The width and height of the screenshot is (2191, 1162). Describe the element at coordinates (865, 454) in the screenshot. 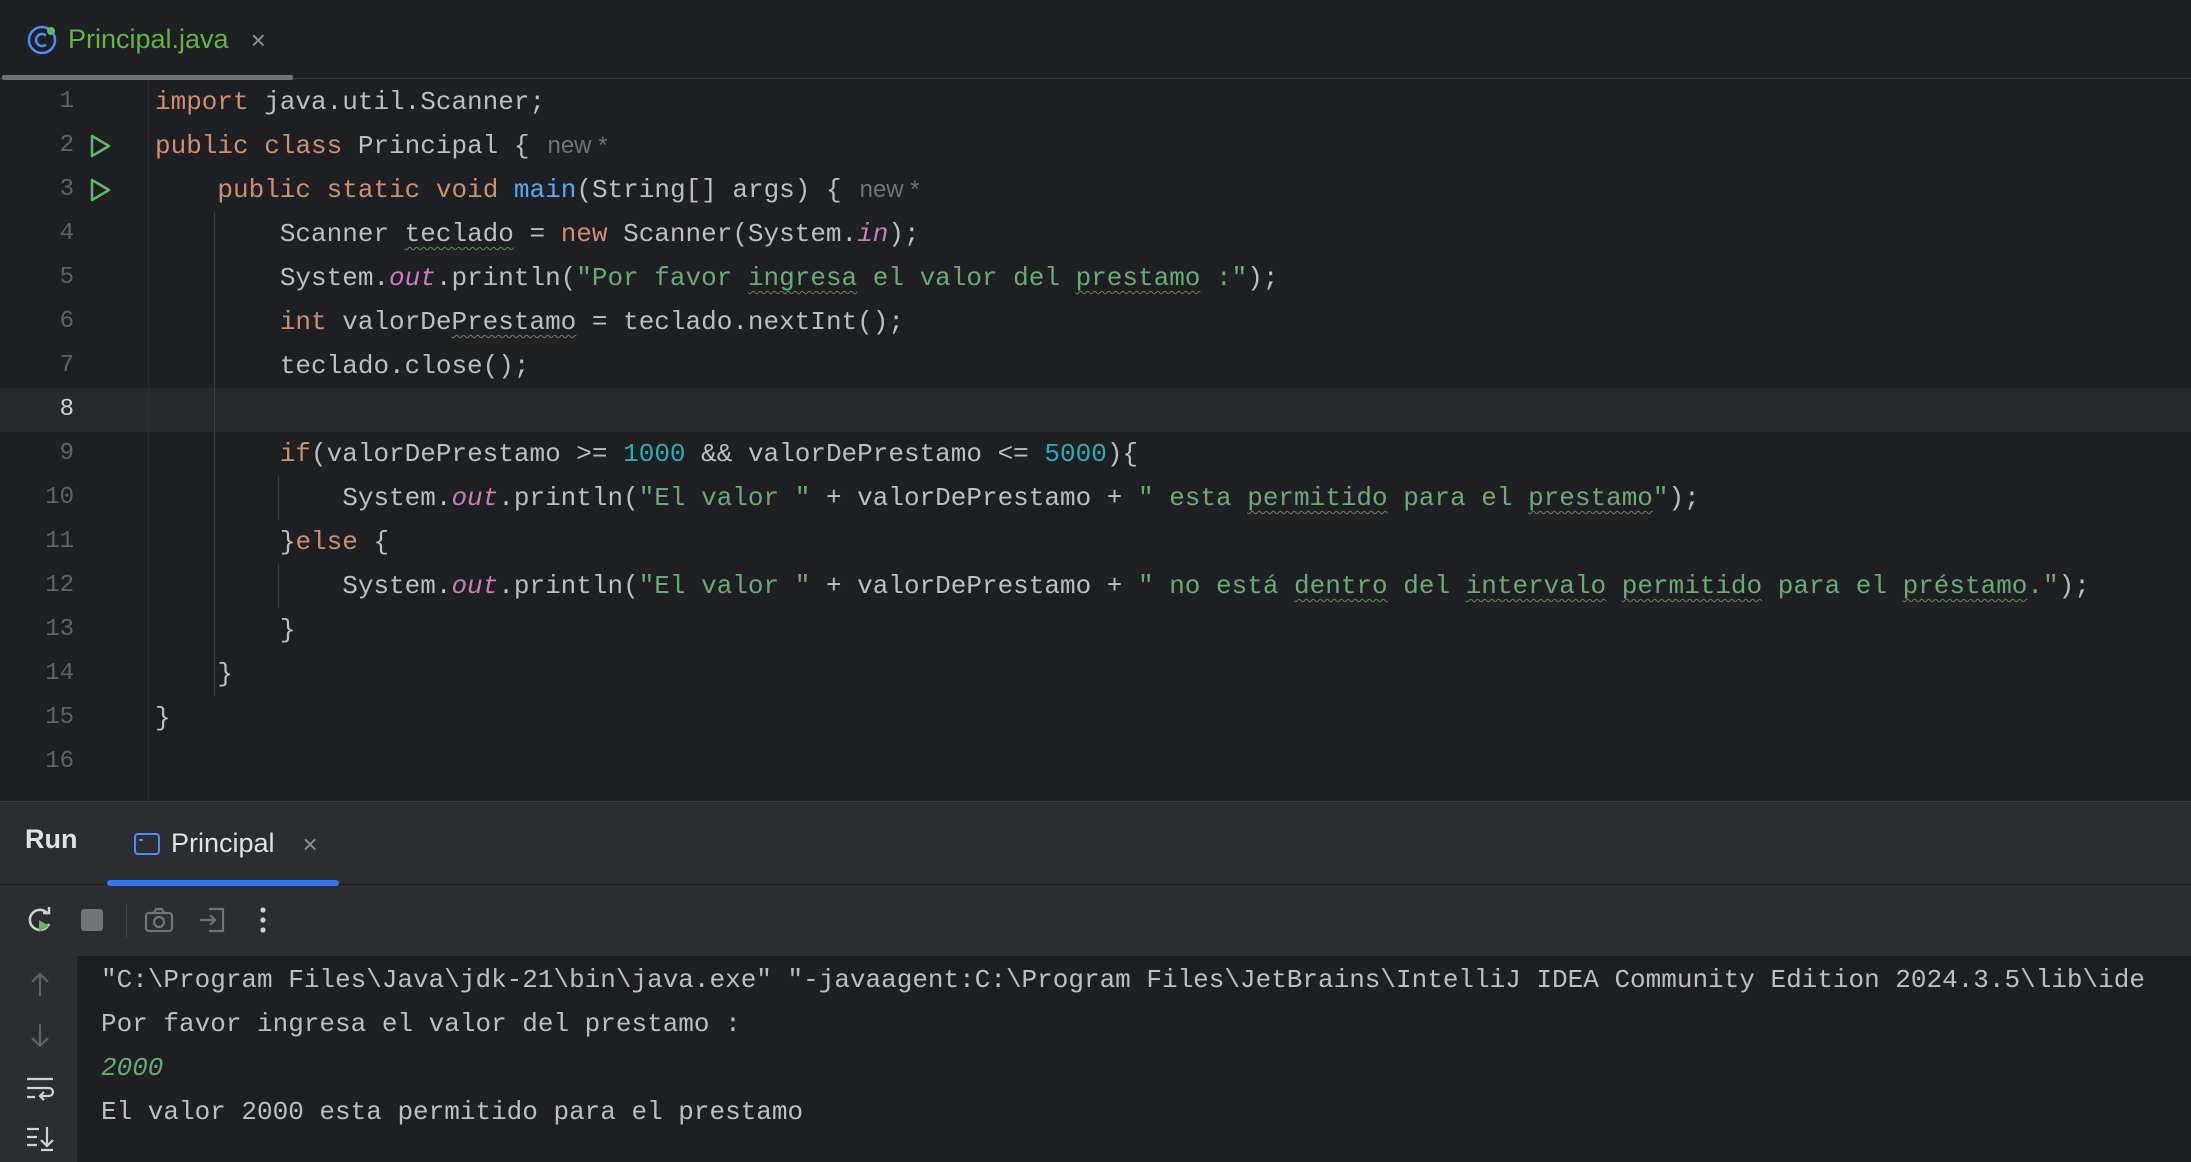

I see `code-token: && valorDePrestamo <=` at that location.